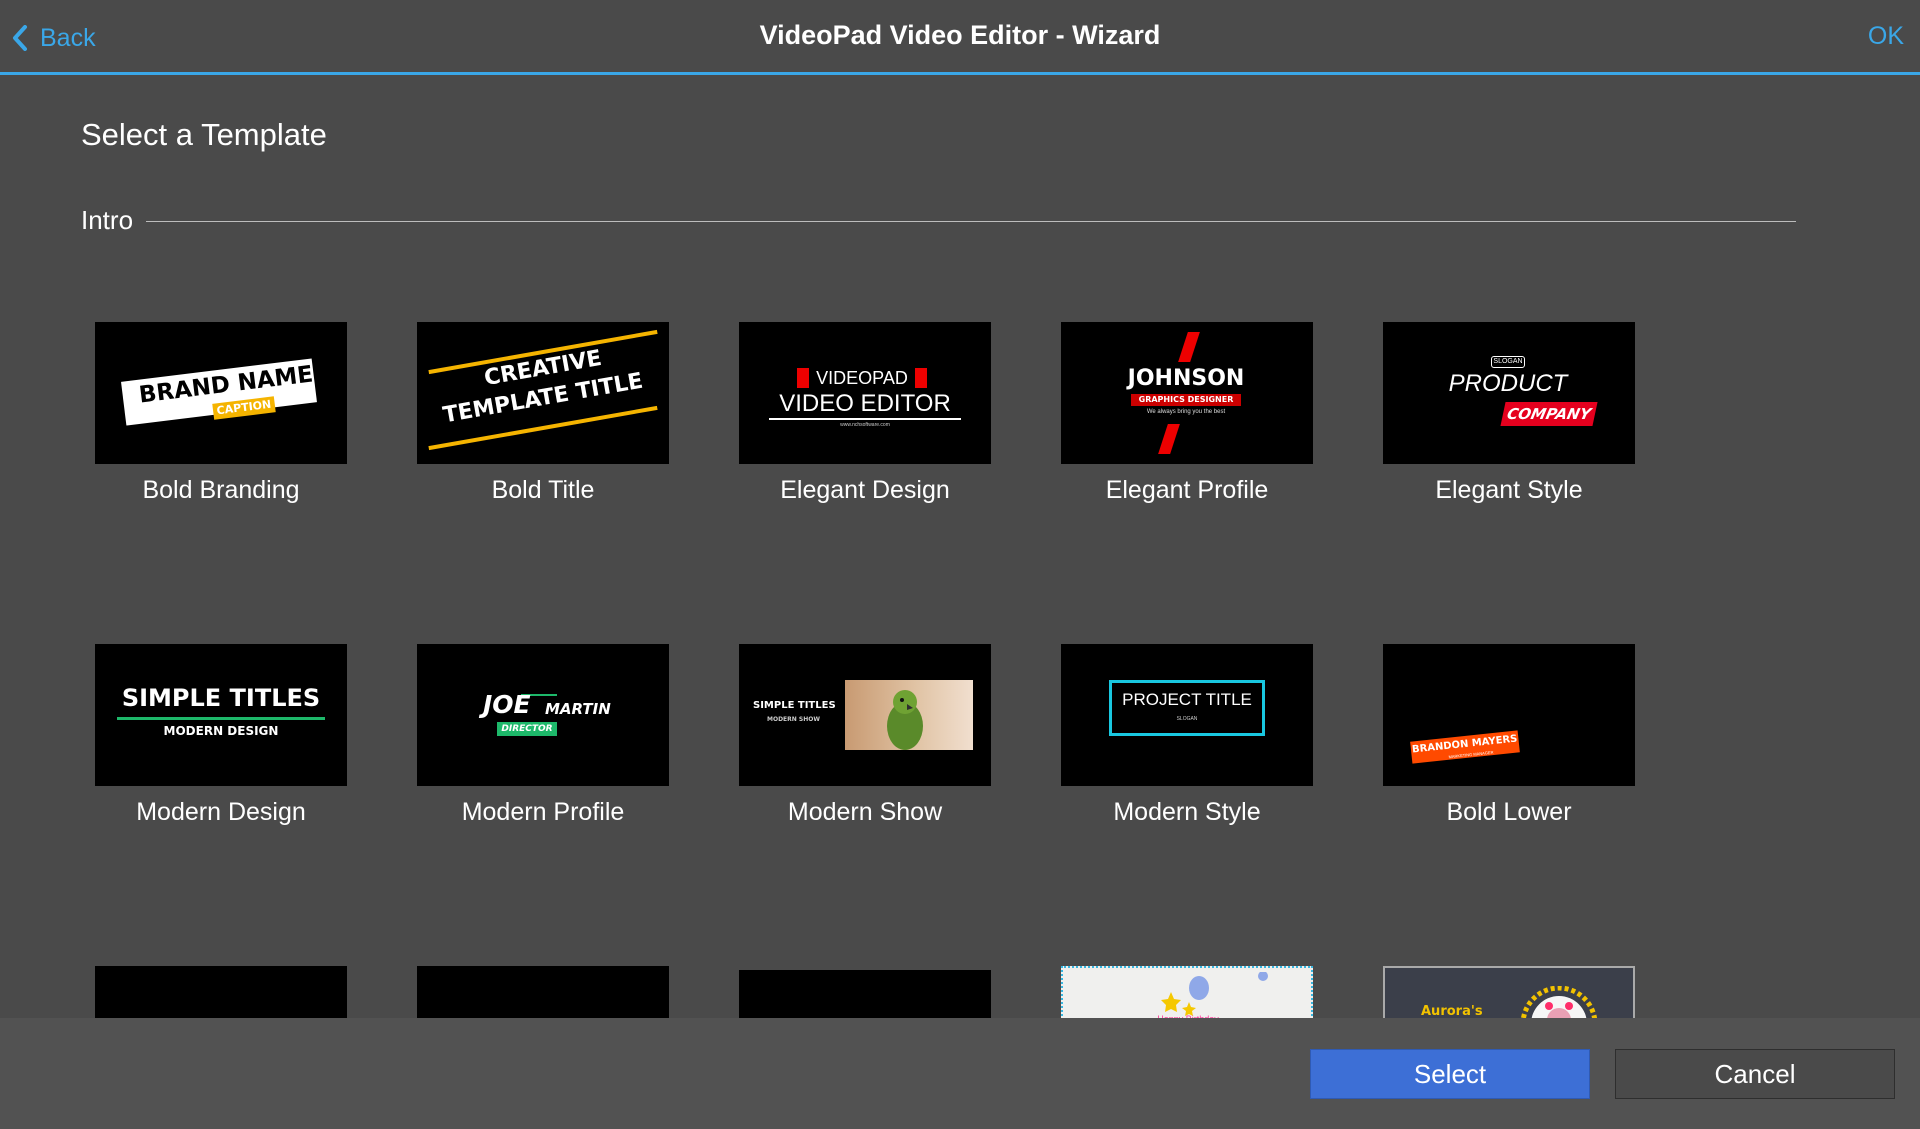  Describe the element at coordinates (960, 35) in the screenshot. I see `window-title: VideoPad Video Editor - Wizard` at that location.